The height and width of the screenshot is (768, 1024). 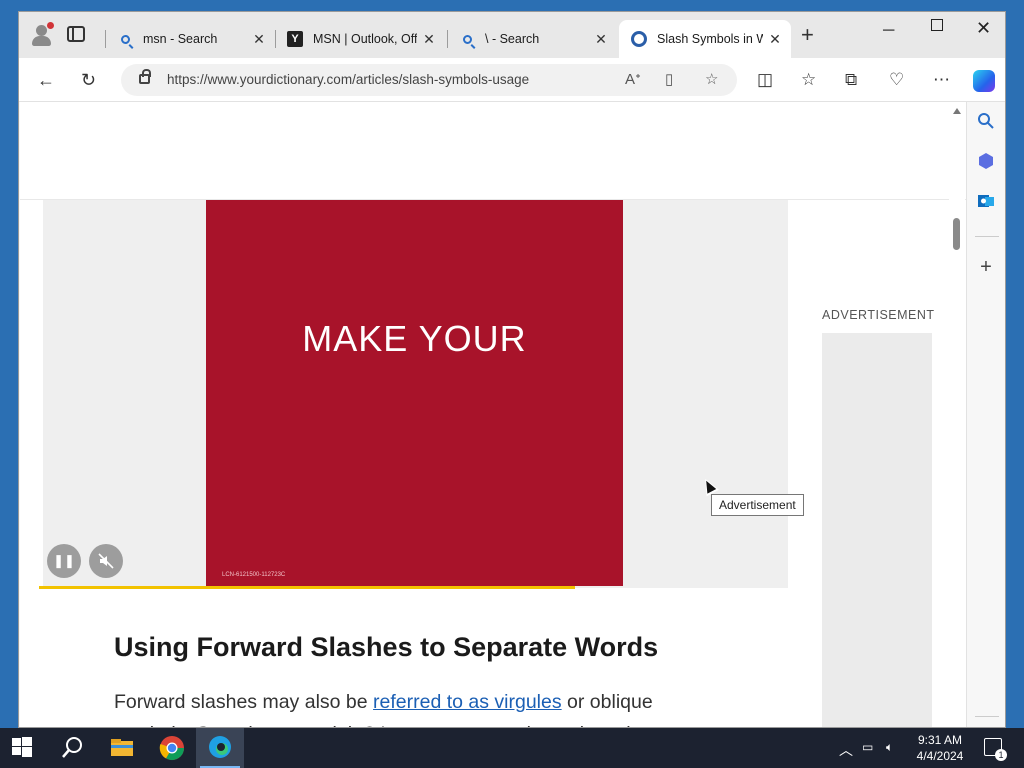 What do you see at coordinates (889, 747) in the screenshot?
I see `volume-muted-icon: 🔈︎` at bounding box center [889, 747].